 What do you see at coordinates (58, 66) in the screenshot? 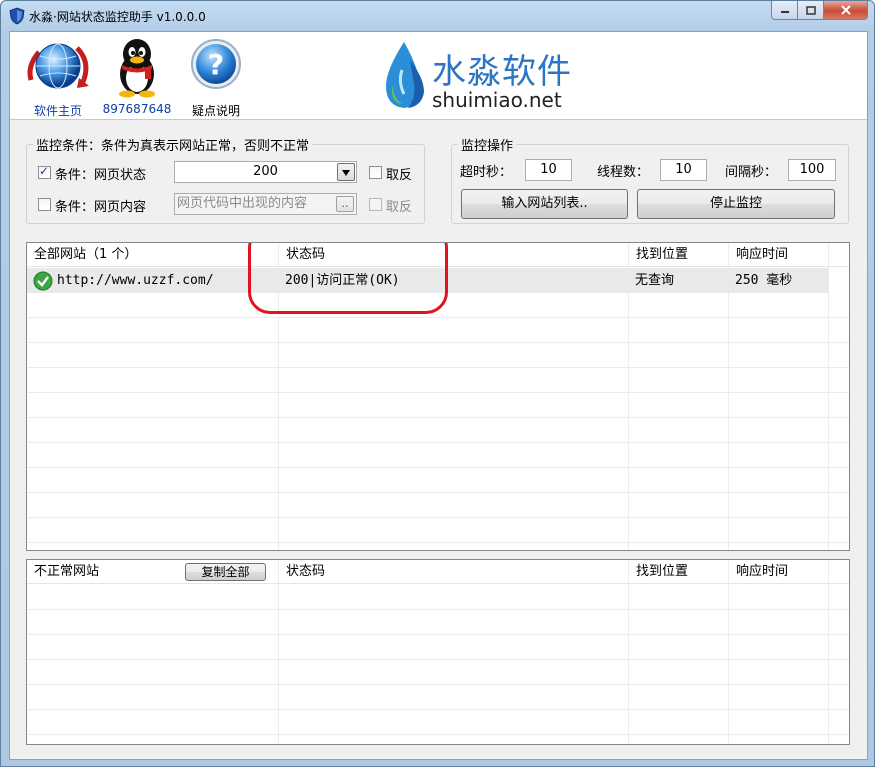
I see `globe-icon` at bounding box center [58, 66].